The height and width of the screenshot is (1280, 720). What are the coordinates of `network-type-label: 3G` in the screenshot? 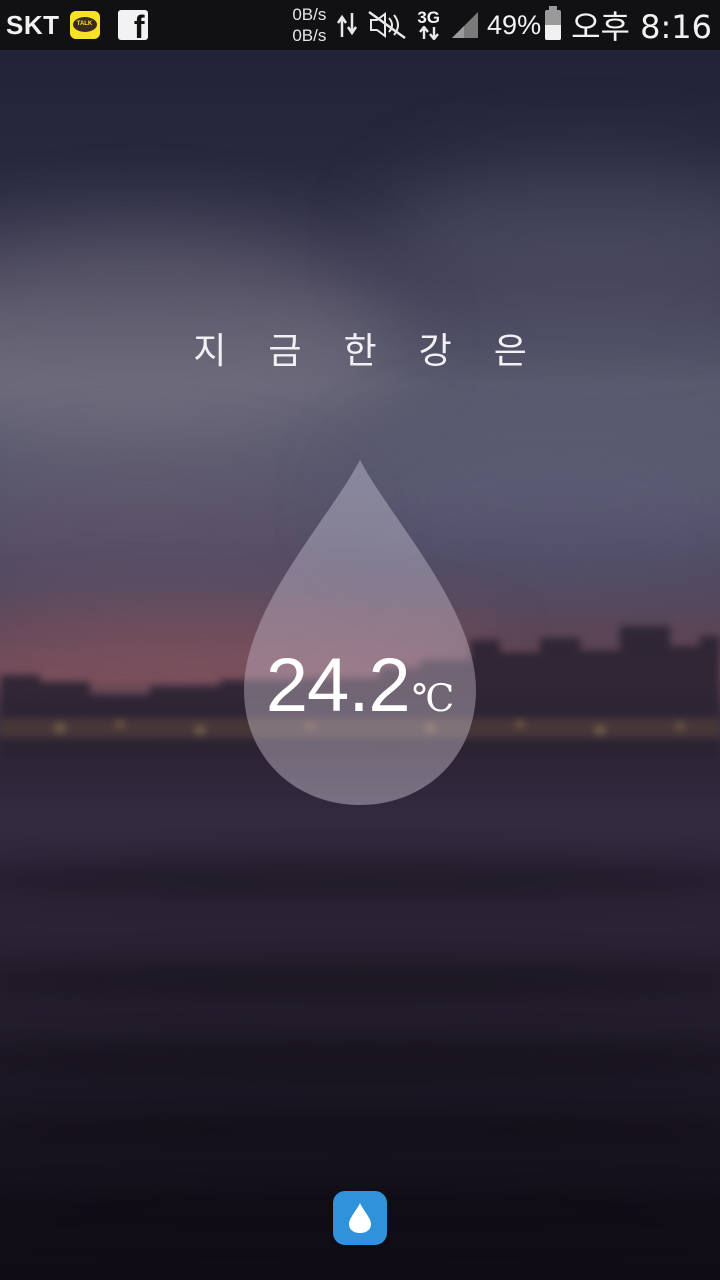 It's located at (429, 17).